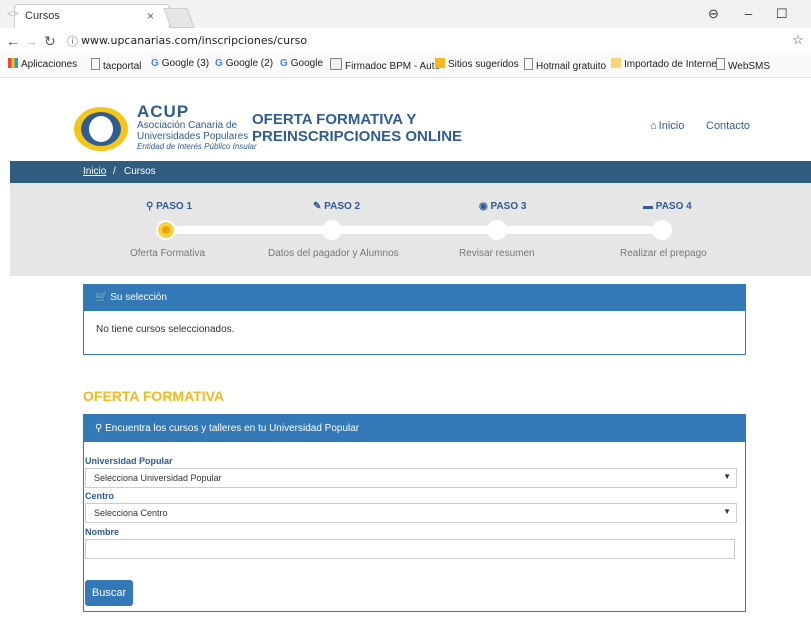 This screenshot has width=811, height=617. Describe the element at coordinates (565, 65) in the screenshot. I see `bookmark-hotmail: Hotmail gratuito` at that location.